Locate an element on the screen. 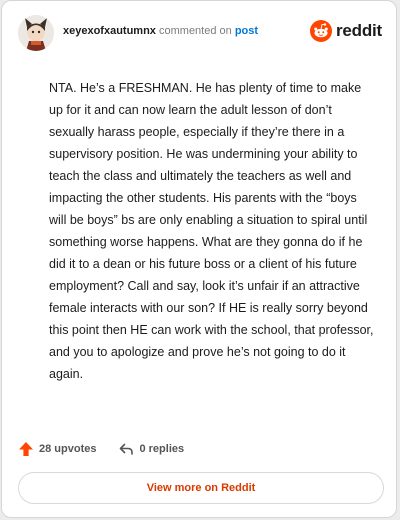  reply-arrow-icon is located at coordinates (127, 449).